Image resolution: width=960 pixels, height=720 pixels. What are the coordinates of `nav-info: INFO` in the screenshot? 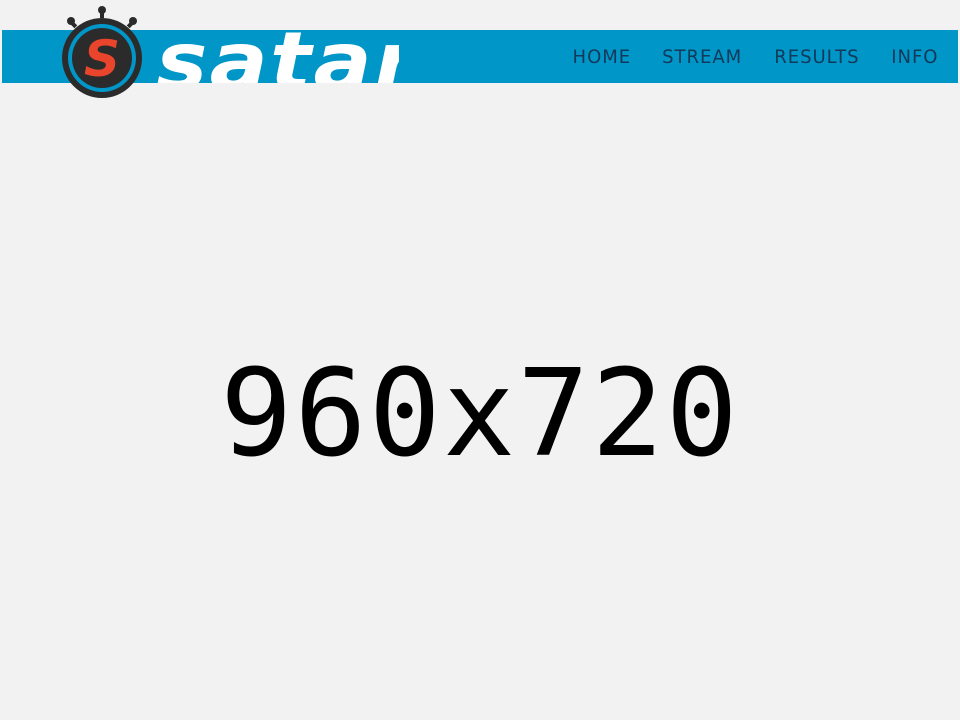 It's located at (915, 57).